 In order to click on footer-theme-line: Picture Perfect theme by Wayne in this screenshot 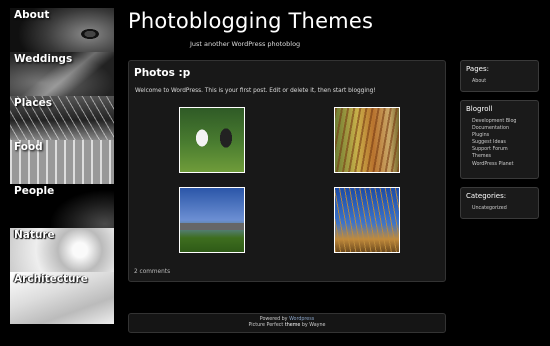, I will do `click(287, 325)`.